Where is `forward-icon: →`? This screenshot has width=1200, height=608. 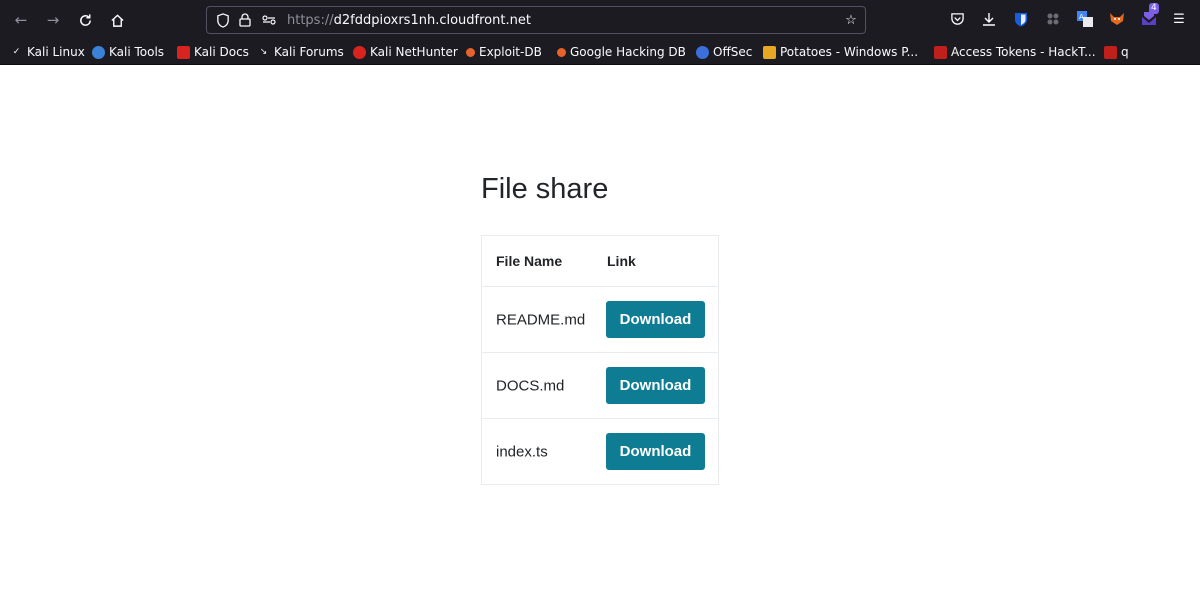 forward-icon: → is located at coordinates (53, 20).